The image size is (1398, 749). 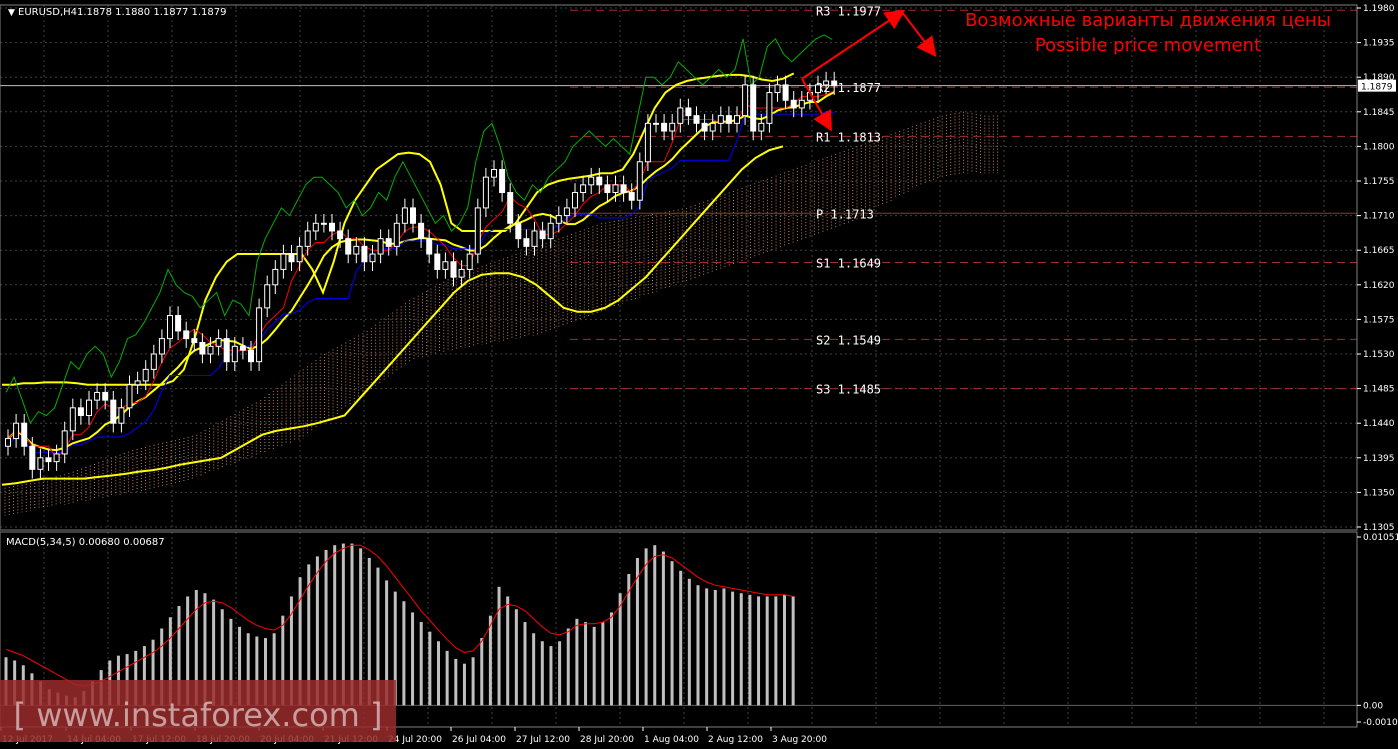 I want to click on x-tick-label: 2 Aug 12:00, so click(x=735, y=740).